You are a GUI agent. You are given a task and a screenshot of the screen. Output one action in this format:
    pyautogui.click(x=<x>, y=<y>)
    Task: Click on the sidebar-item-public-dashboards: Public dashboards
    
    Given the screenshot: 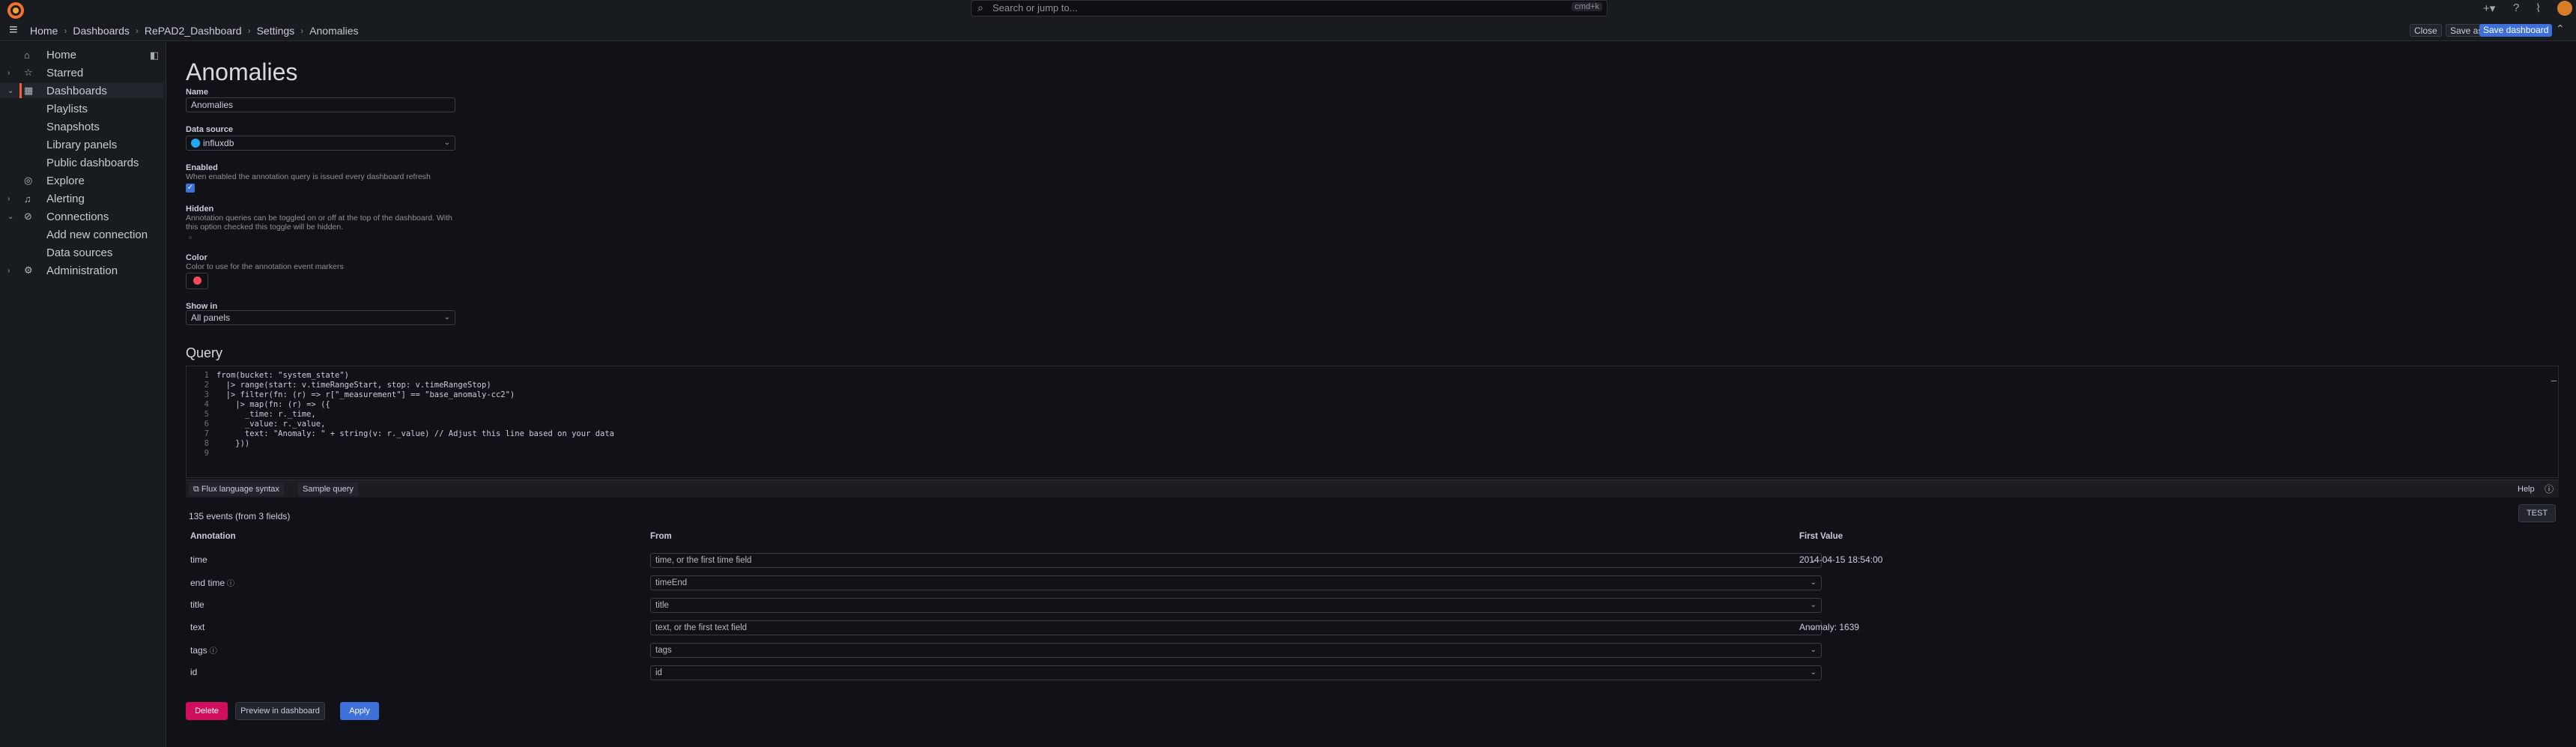 What is the action you would take?
    pyautogui.click(x=81, y=162)
    